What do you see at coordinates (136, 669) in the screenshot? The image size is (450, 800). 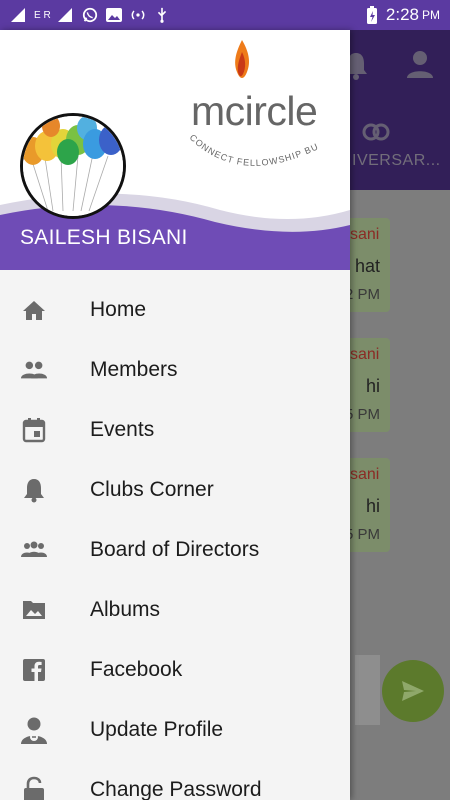 I see `menu-label: Facebook` at bounding box center [136, 669].